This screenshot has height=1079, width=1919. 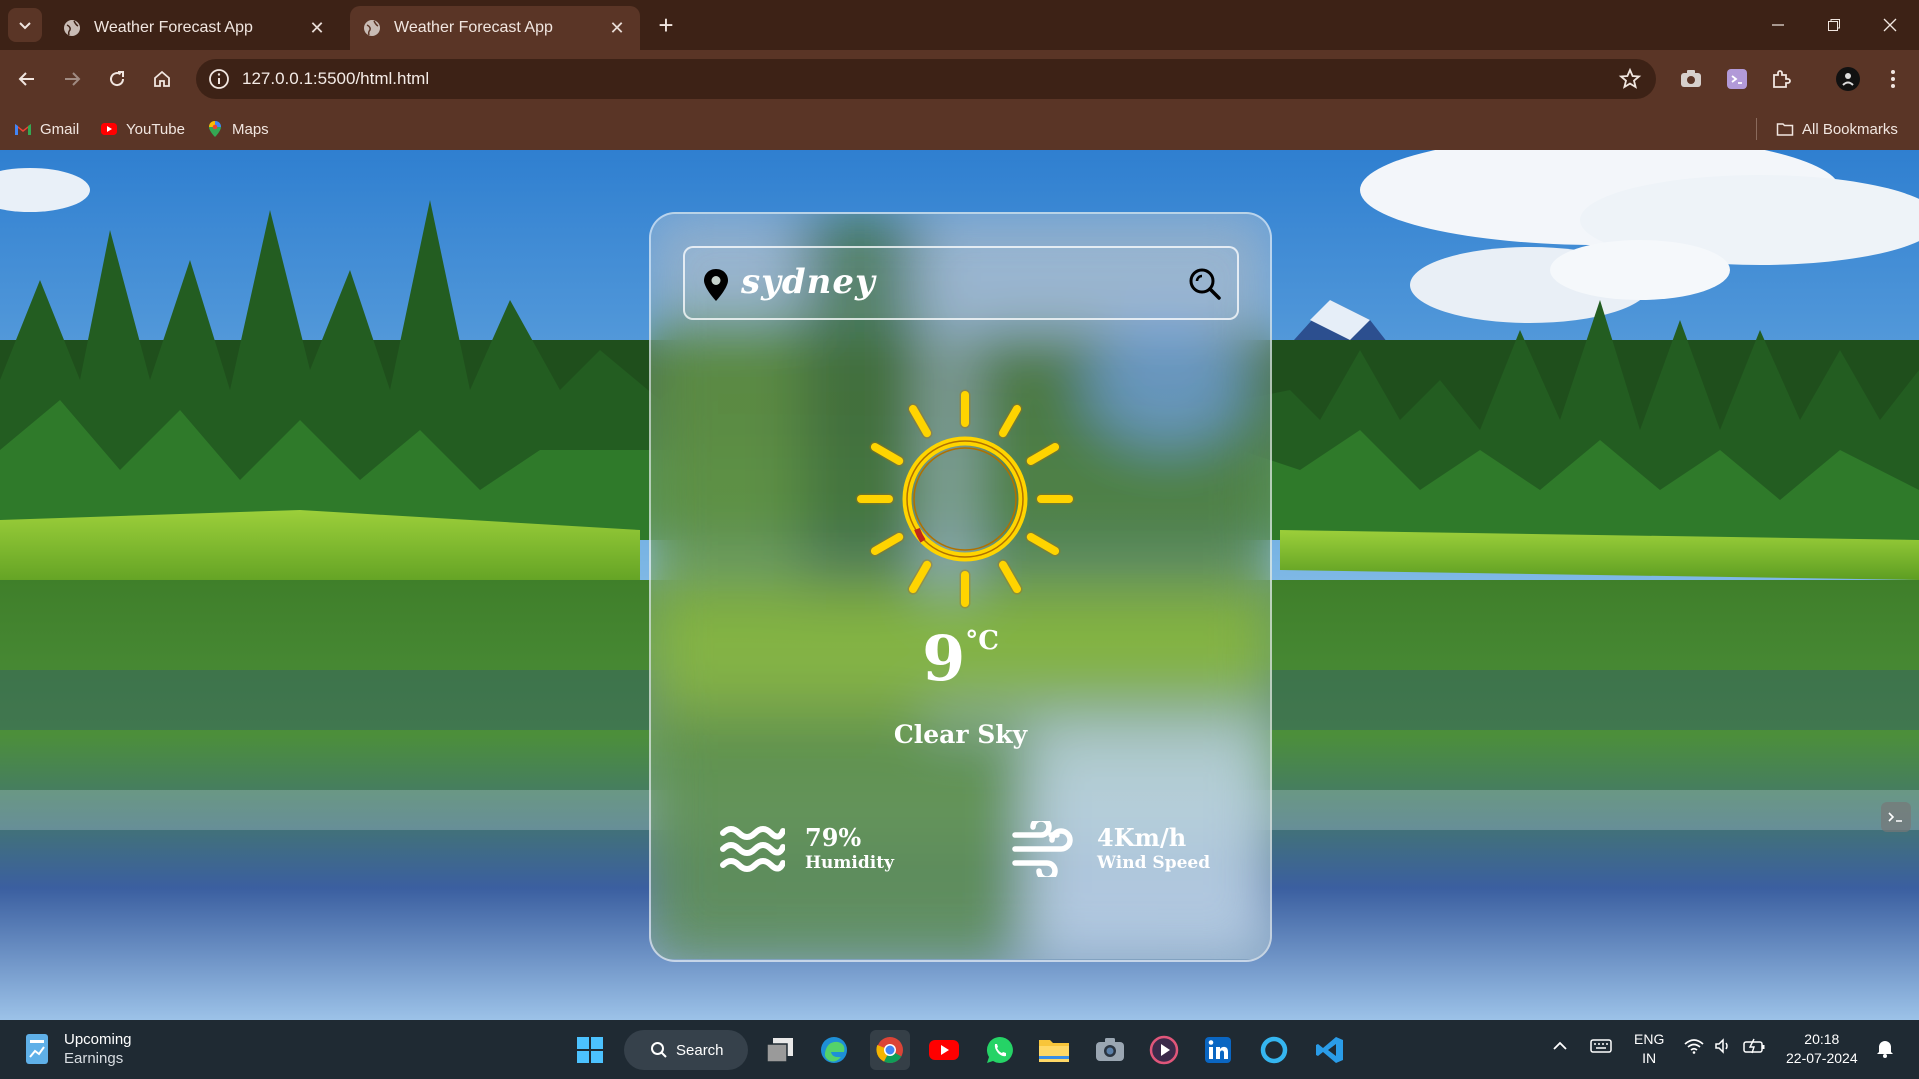 I want to click on bookmark-maps: Maps, so click(x=237, y=129).